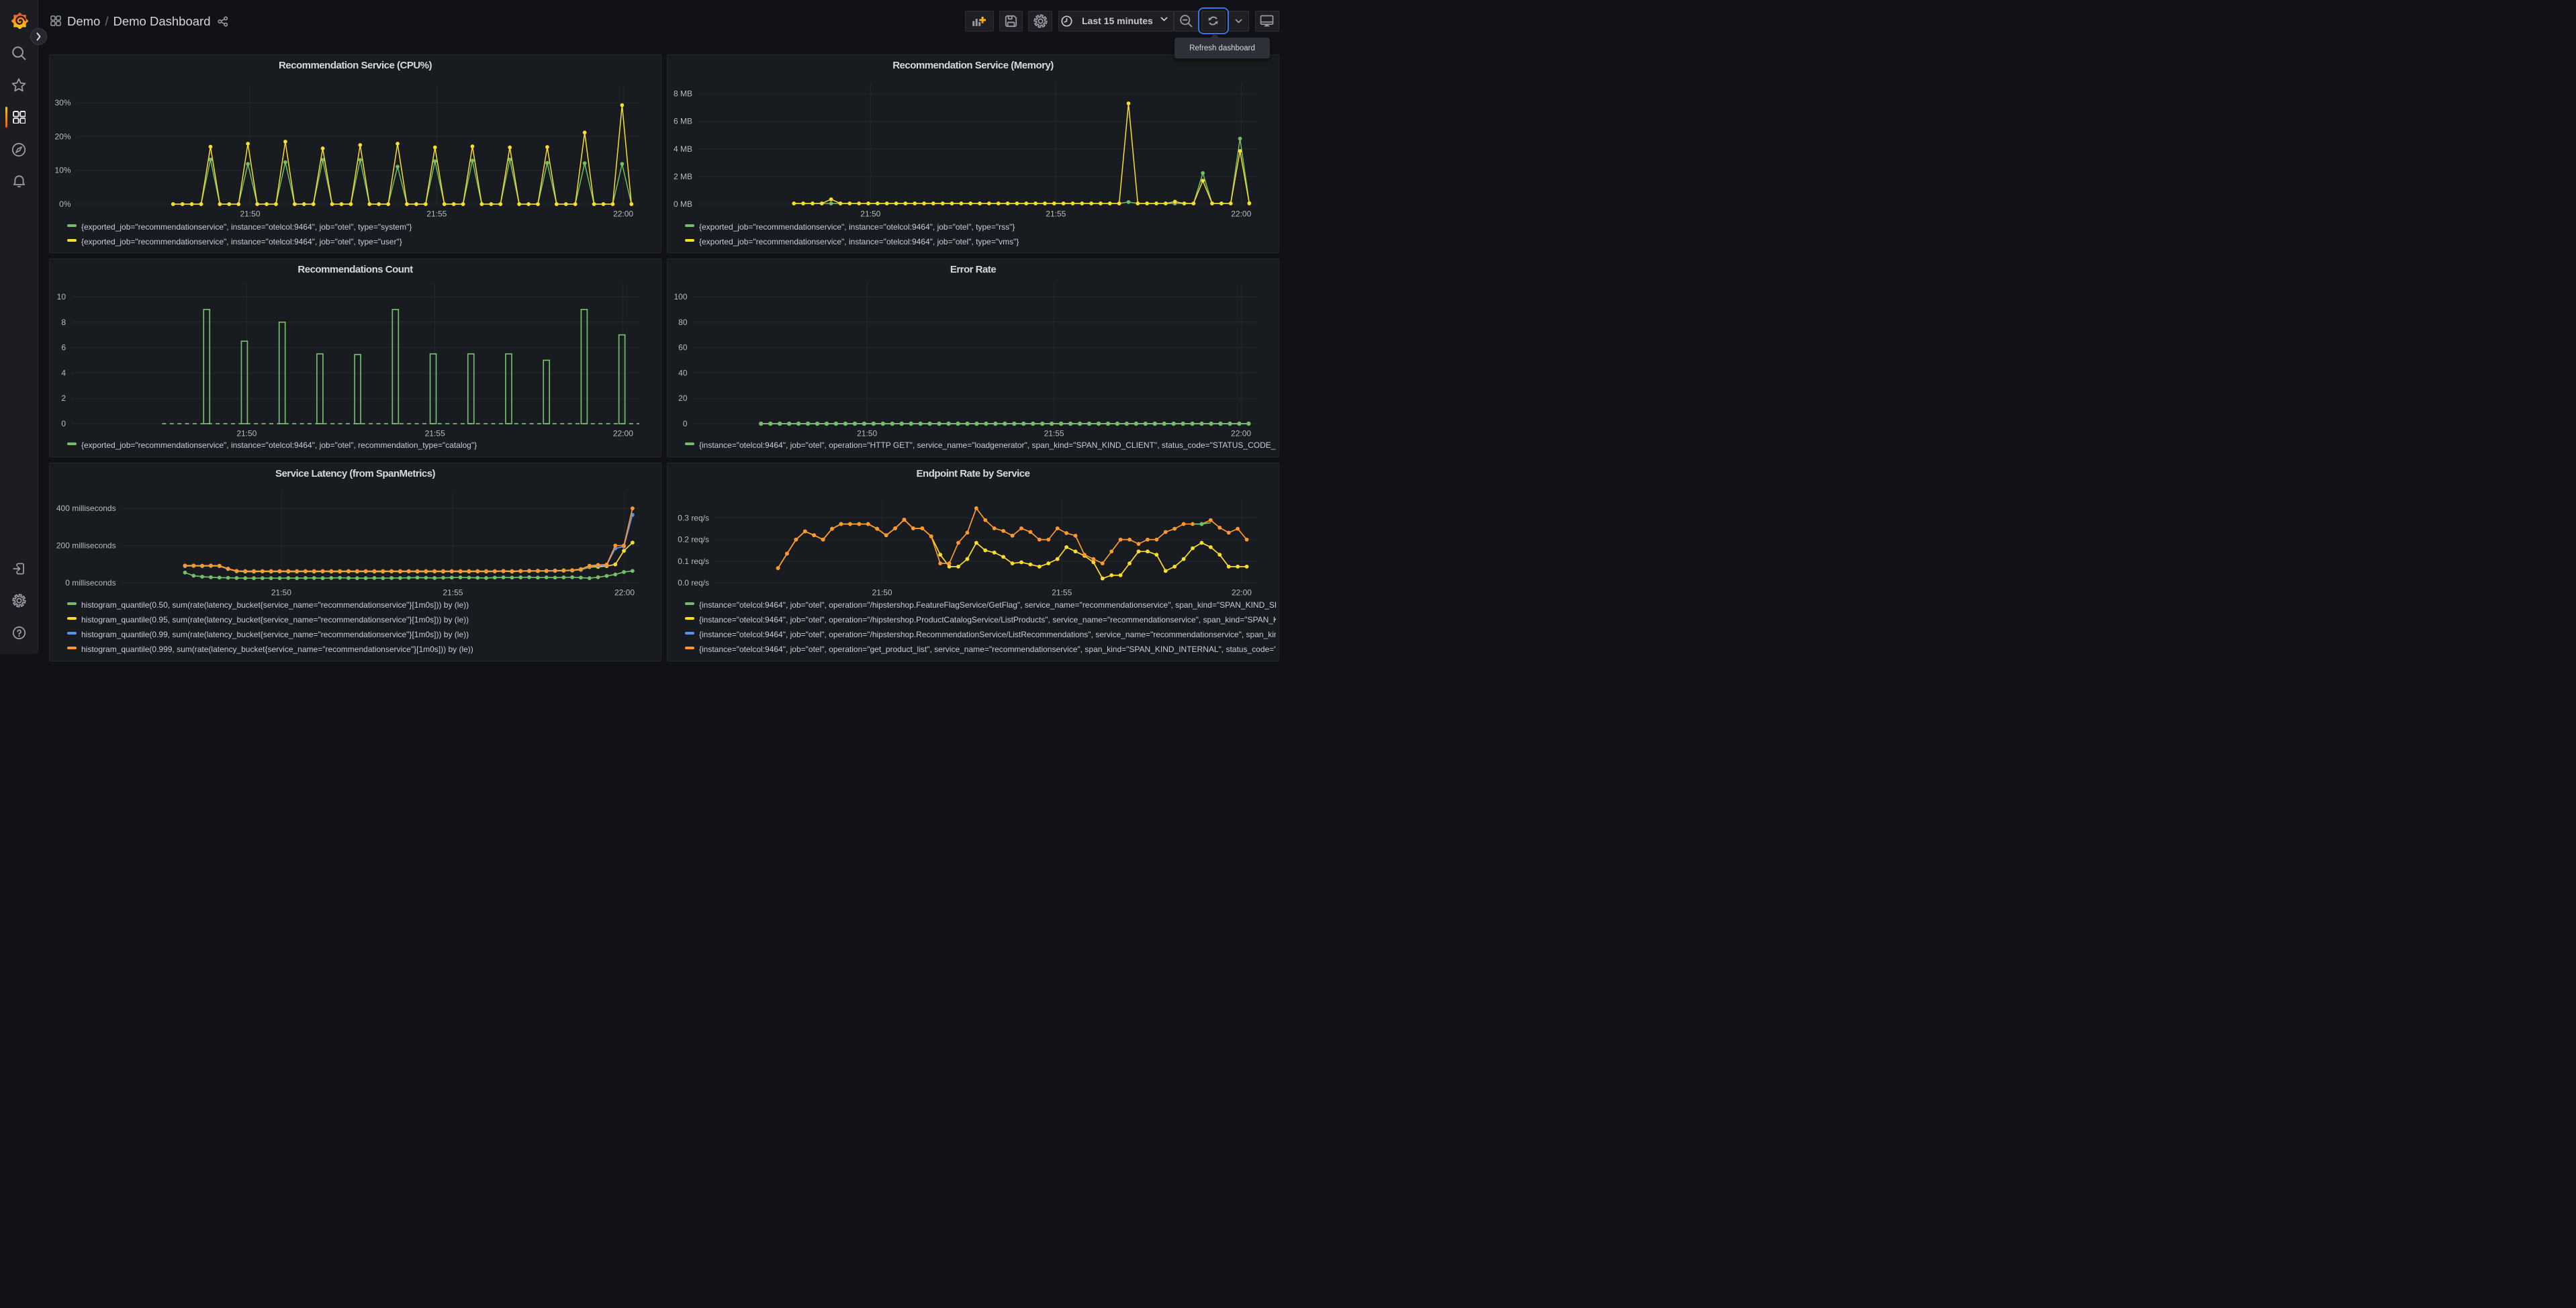  I want to click on svg-text: 100, so click(680, 296).